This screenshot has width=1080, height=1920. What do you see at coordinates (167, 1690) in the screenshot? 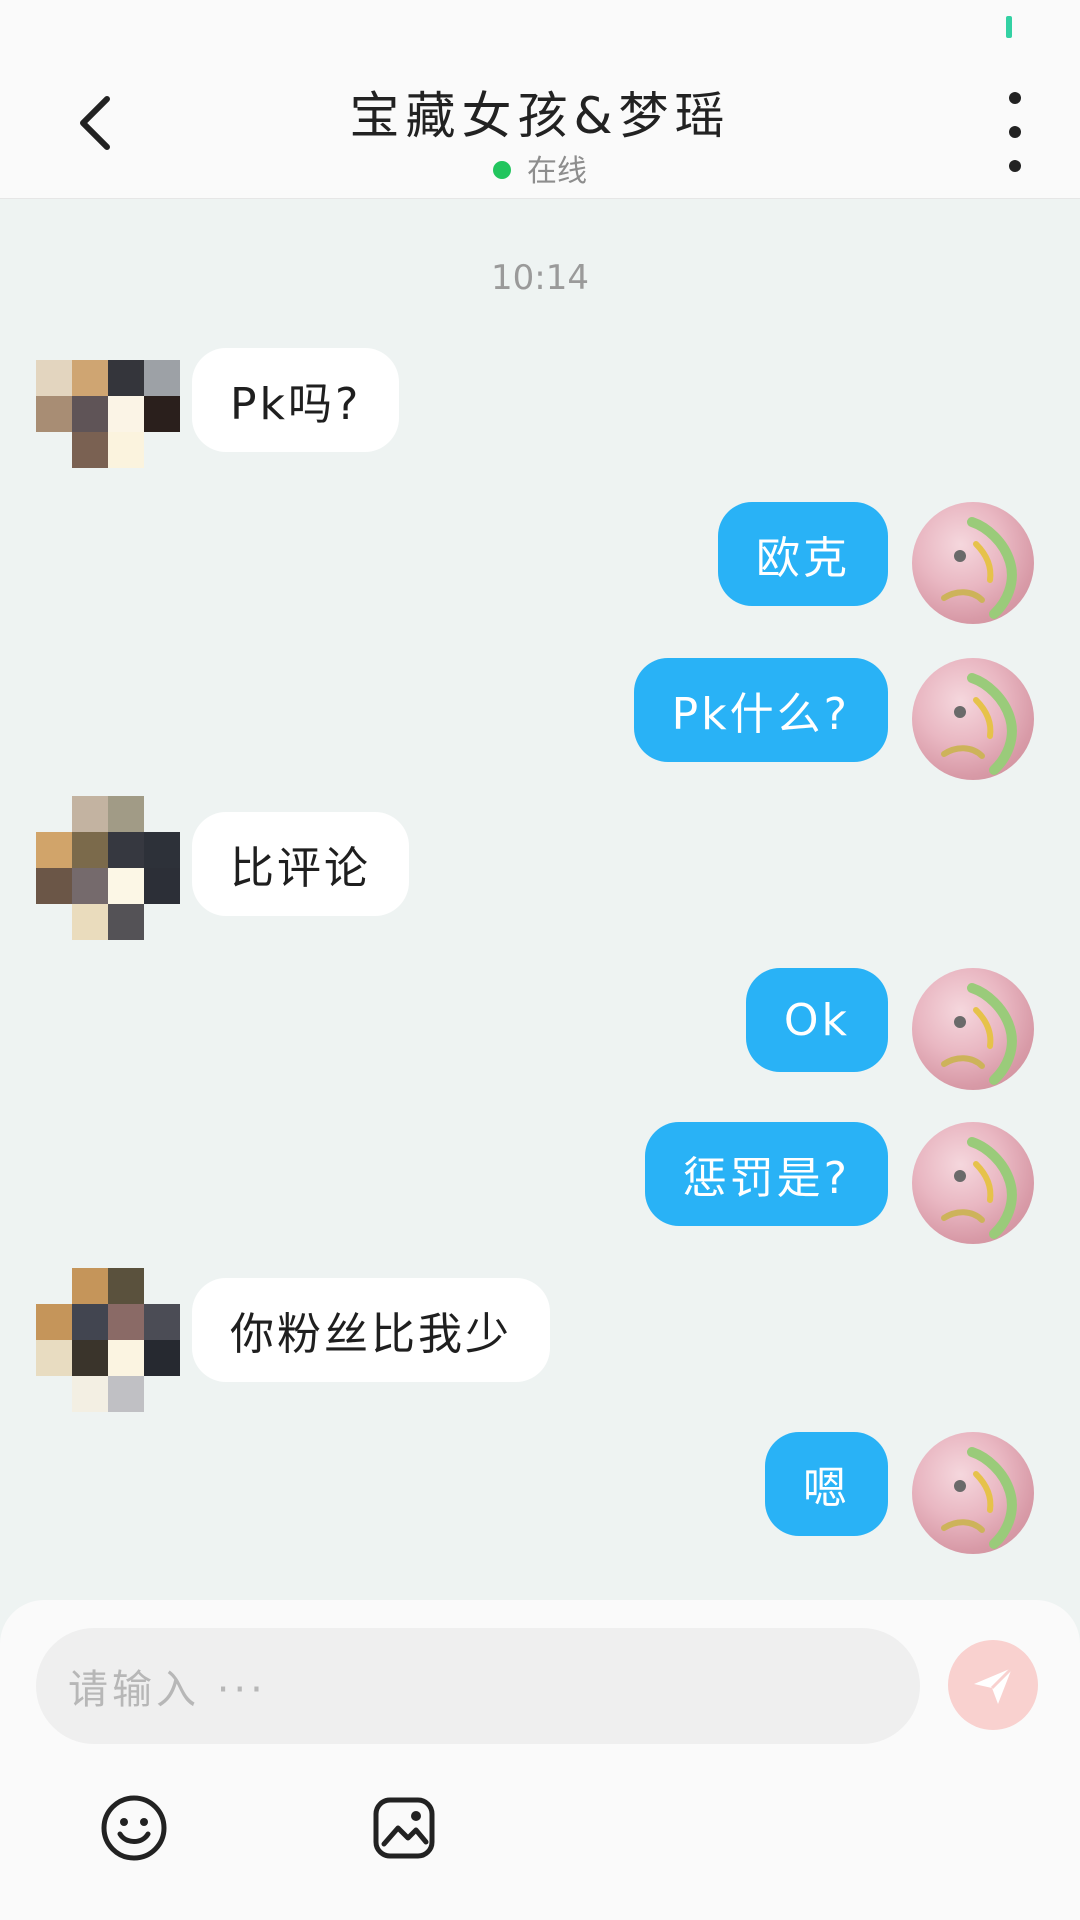
I see `message-input-placeholder: 请输入 ···` at bounding box center [167, 1690].